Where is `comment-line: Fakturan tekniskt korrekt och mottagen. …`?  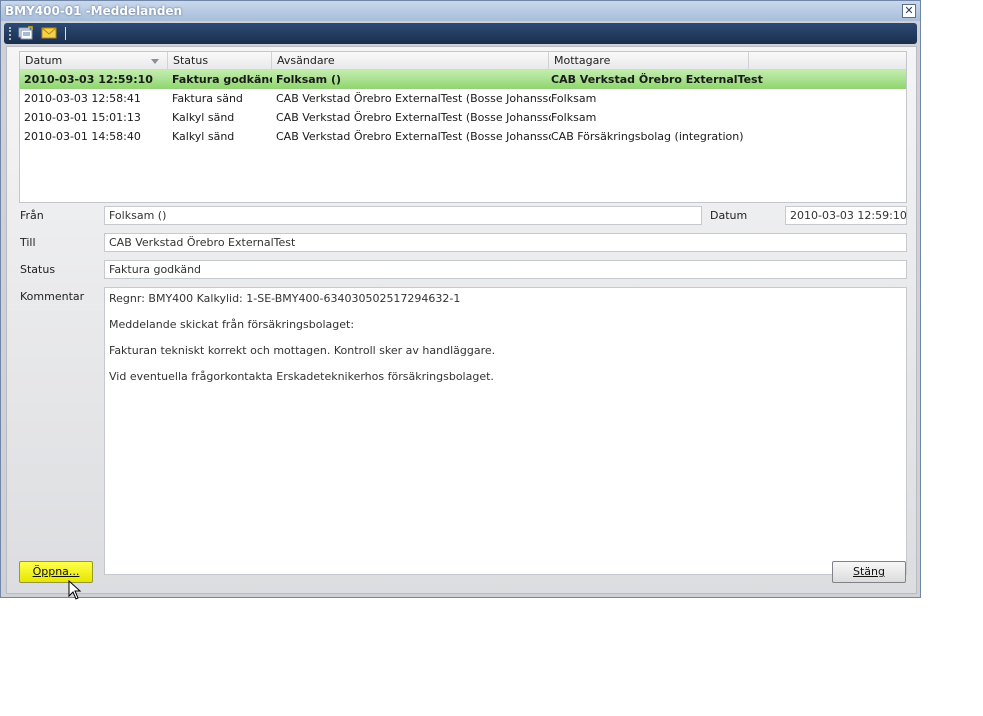
comment-line: Fakturan tekniskt korrekt och mottagen. … is located at coordinates (302, 350).